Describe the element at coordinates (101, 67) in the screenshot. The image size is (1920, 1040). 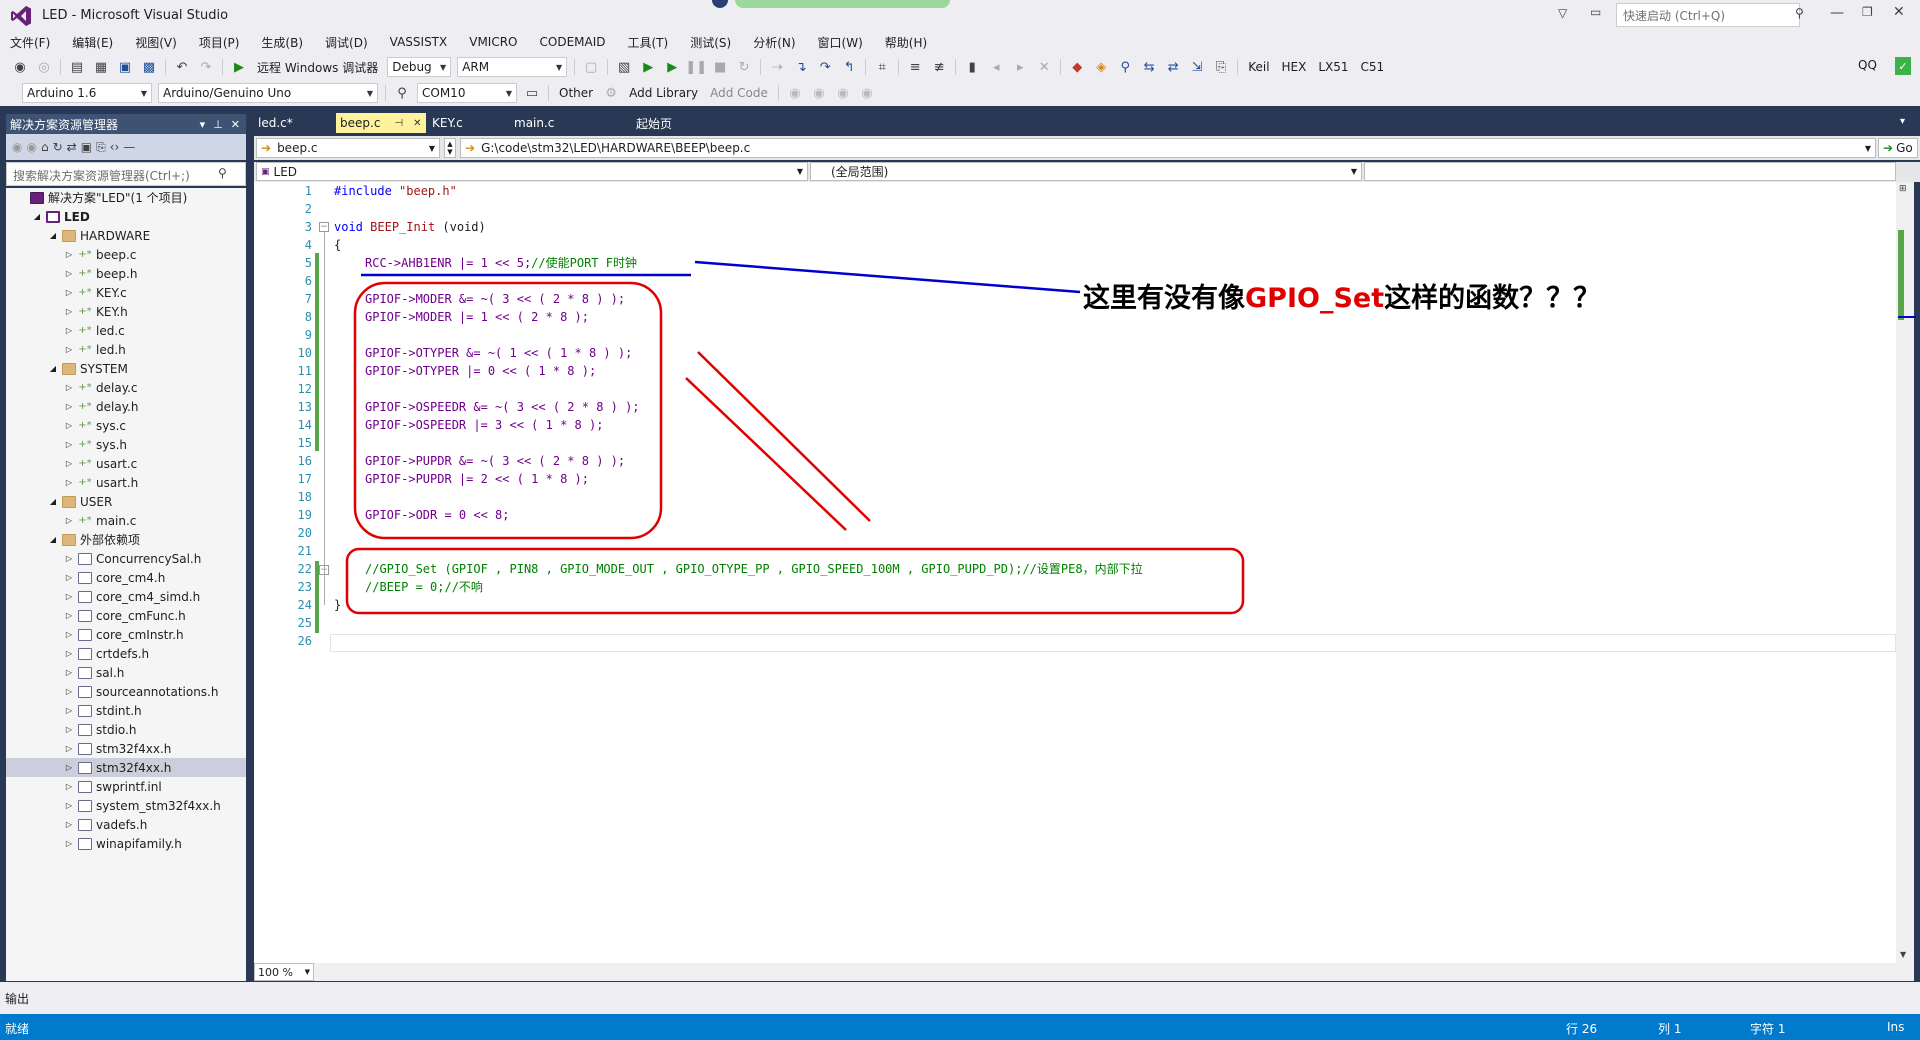
I see `open-file-icon: ▦` at that location.